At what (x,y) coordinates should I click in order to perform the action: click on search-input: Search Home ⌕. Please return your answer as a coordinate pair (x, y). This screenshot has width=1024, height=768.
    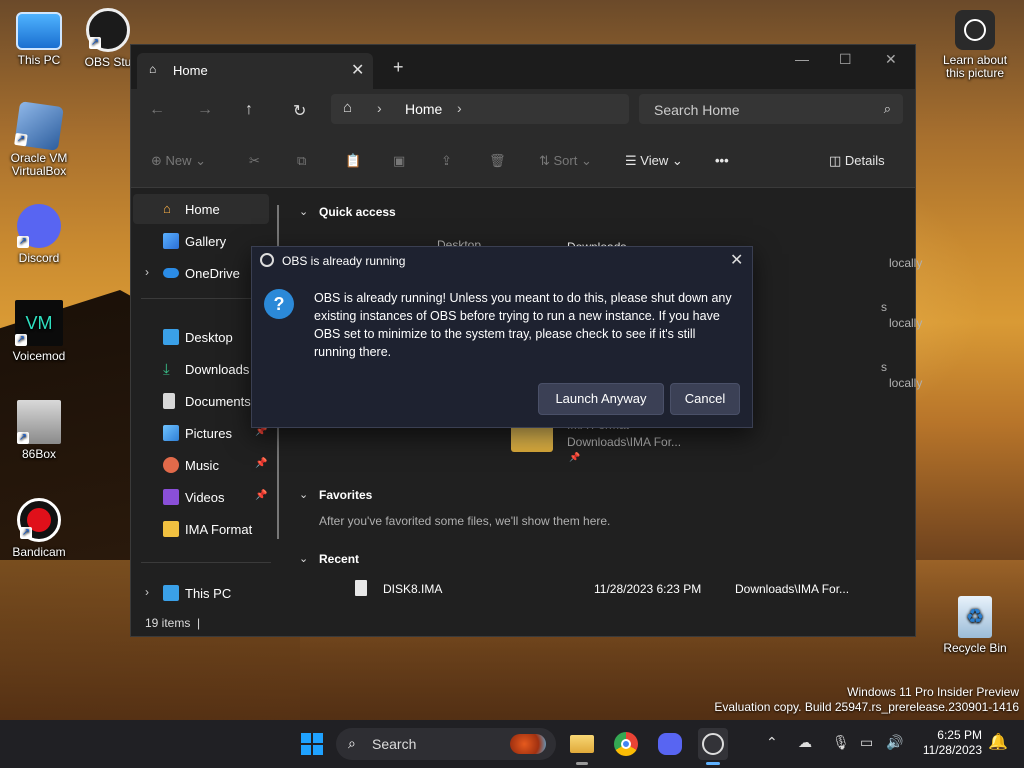
    Looking at the image, I should click on (771, 109).